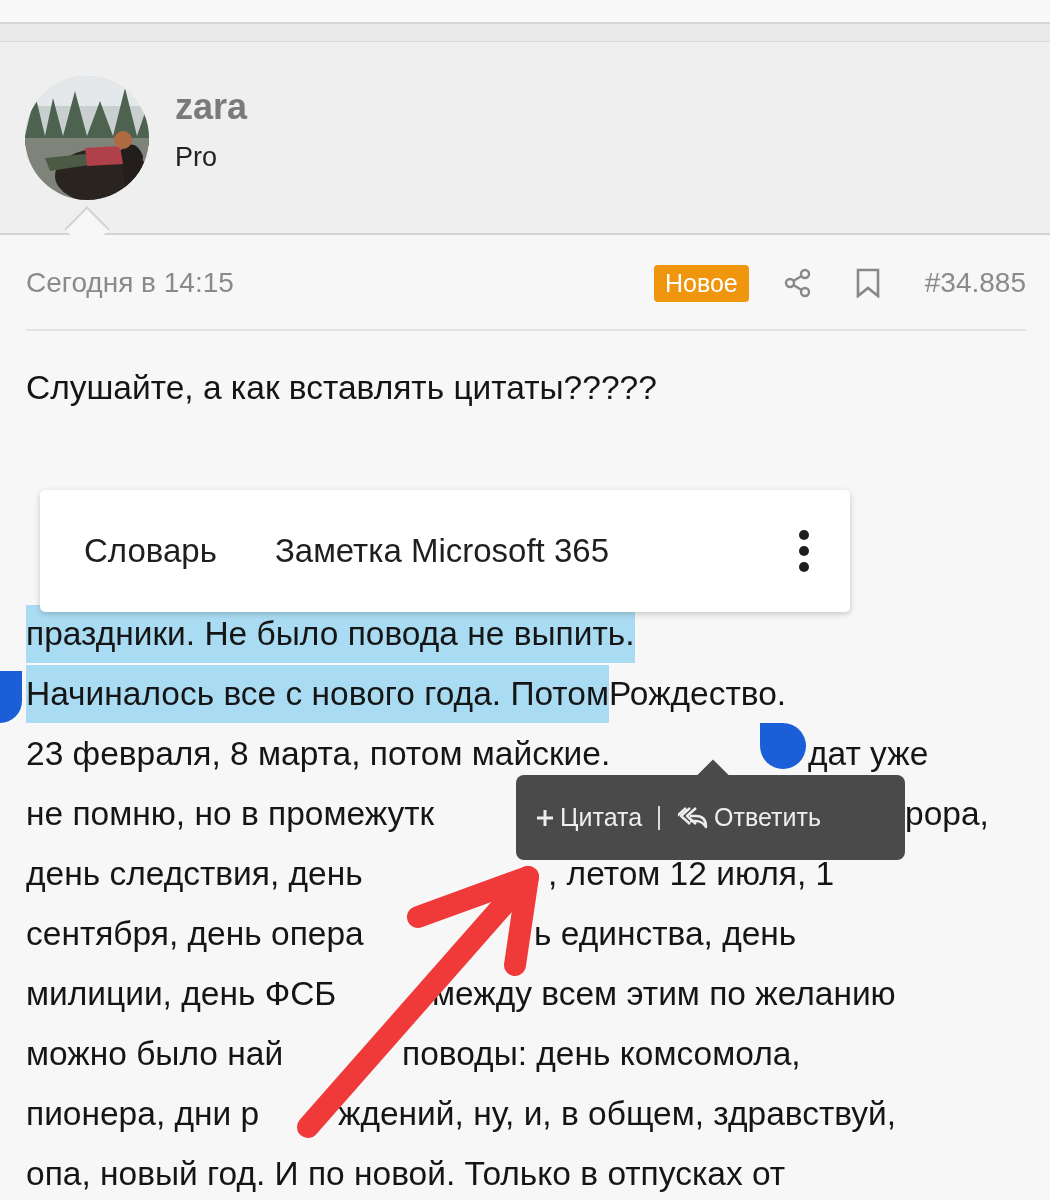 The width and height of the screenshot is (1050, 1200). What do you see at coordinates (181, 993) in the screenshot?
I see `post-text: милиции, день ФСБ` at bounding box center [181, 993].